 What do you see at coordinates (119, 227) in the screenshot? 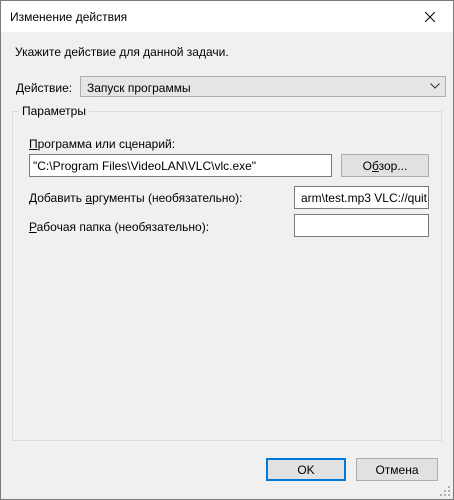
I see `working-folder-label: Рабочая папка (необязательно):` at bounding box center [119, 227].